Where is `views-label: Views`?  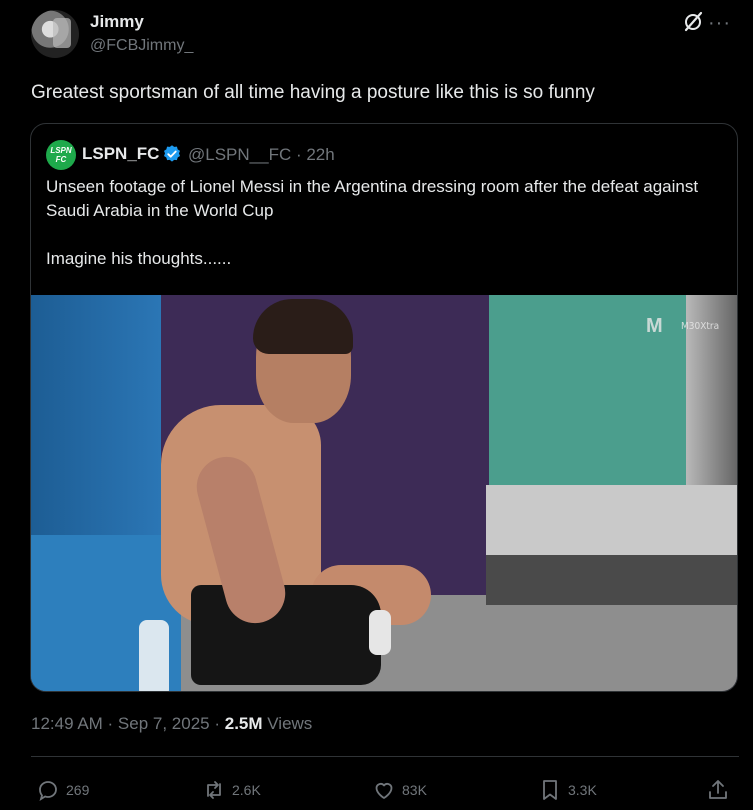
views-label: Views is located at coordinates (287, 723).